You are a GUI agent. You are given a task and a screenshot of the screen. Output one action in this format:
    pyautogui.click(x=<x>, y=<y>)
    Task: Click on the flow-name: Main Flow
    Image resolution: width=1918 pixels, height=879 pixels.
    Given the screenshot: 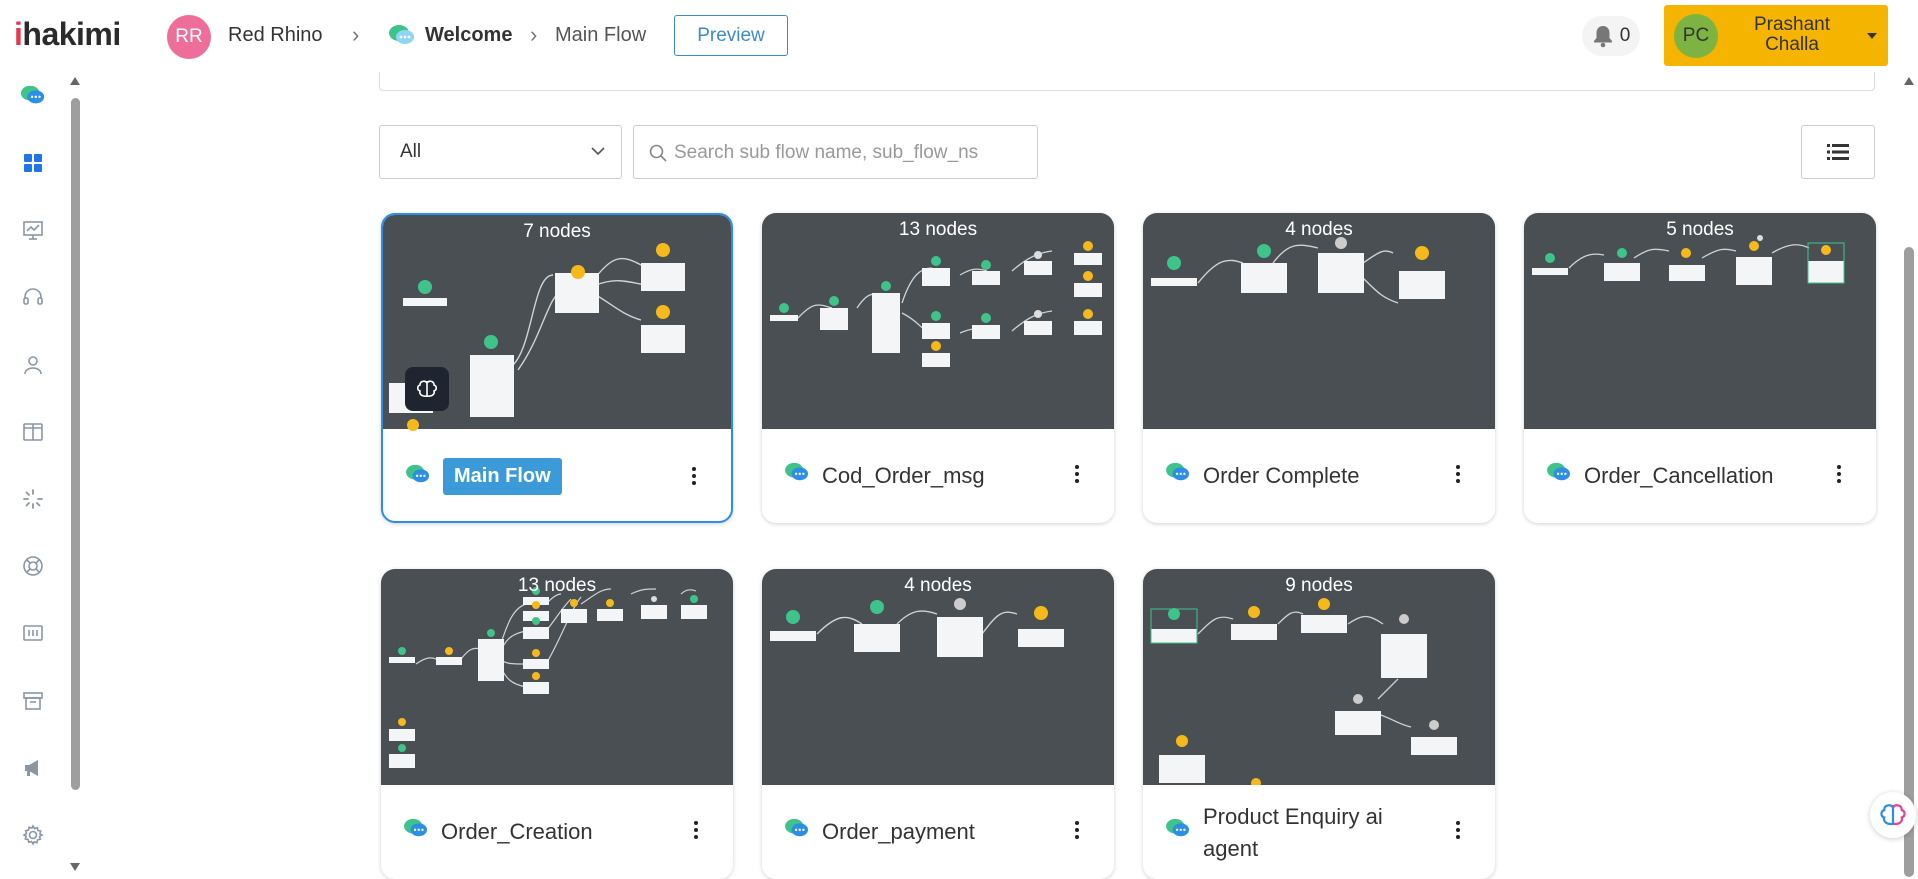 What is the action you would take?
    pyautogui.click(x=502, y=476)
    